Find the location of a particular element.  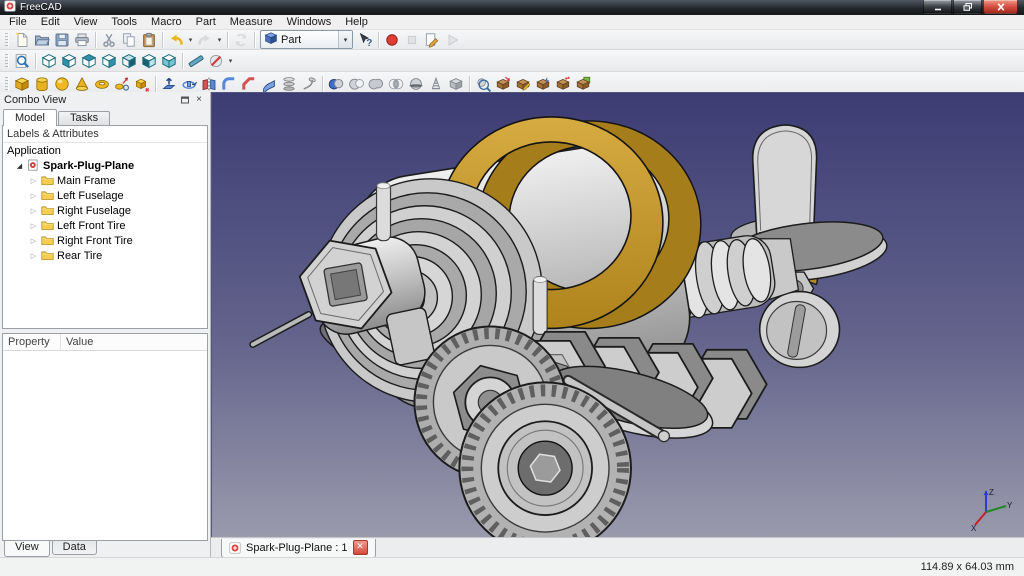

print-button is located at coordinates (82, 39).